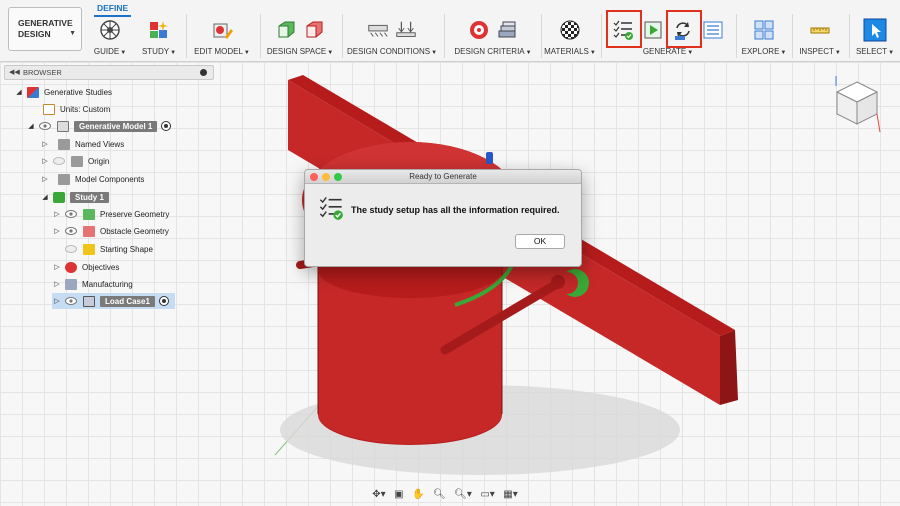 The width and height of the screenshot is (900, 506). What do you see at coordinates (540, 241) in the screenshot?
I see `ok-button: OK` at bounding box center [540, 241].